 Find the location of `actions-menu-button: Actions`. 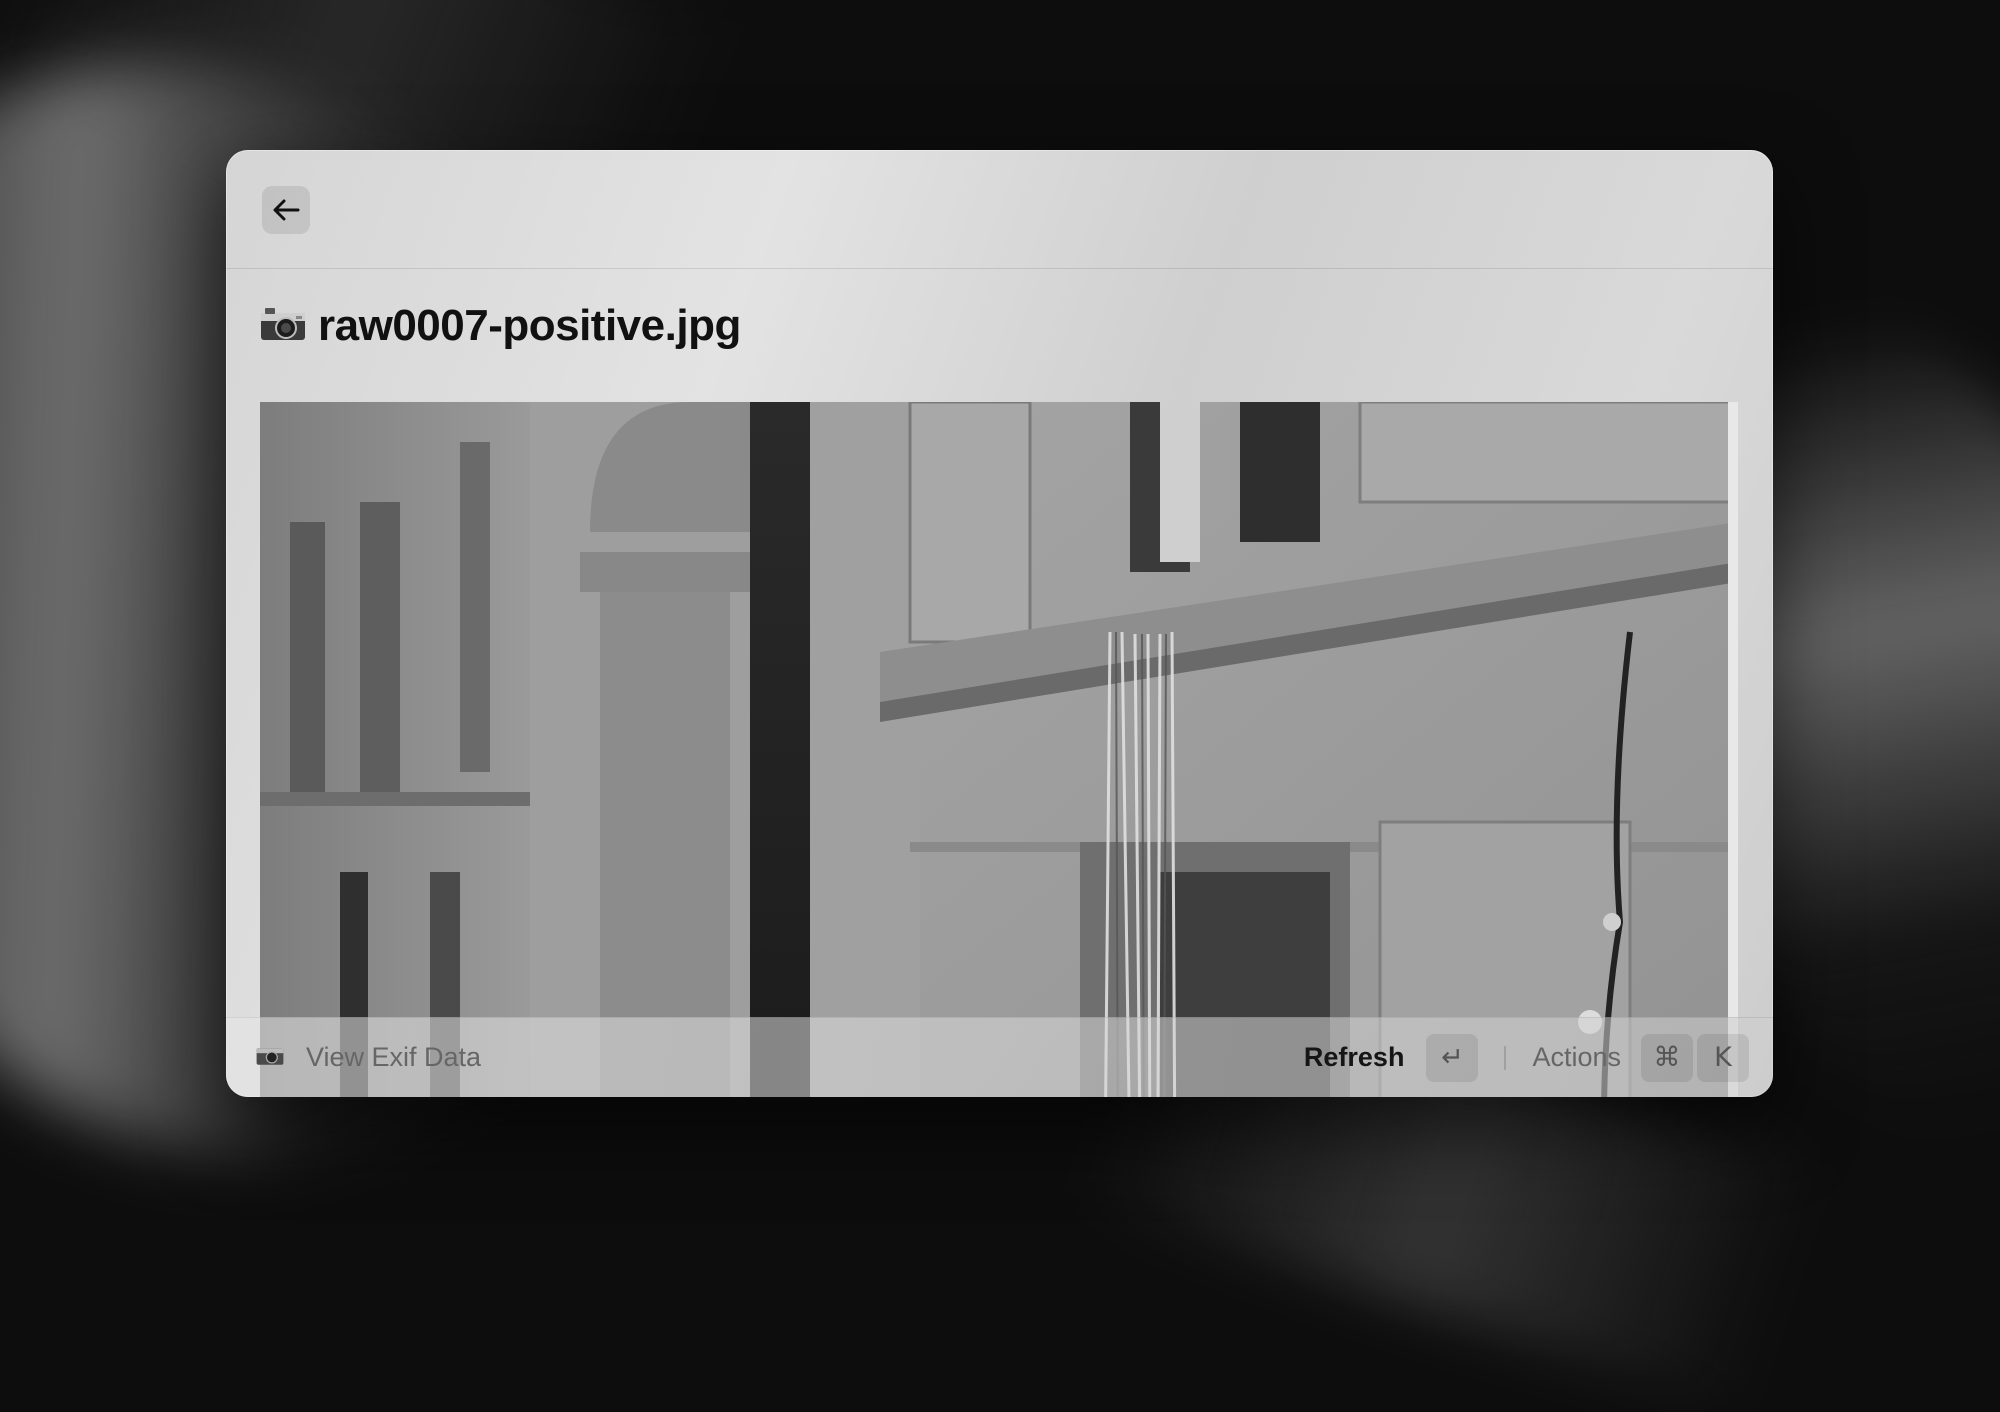

actions-menu-button: Actions is located at coordinates (1576, 1057).